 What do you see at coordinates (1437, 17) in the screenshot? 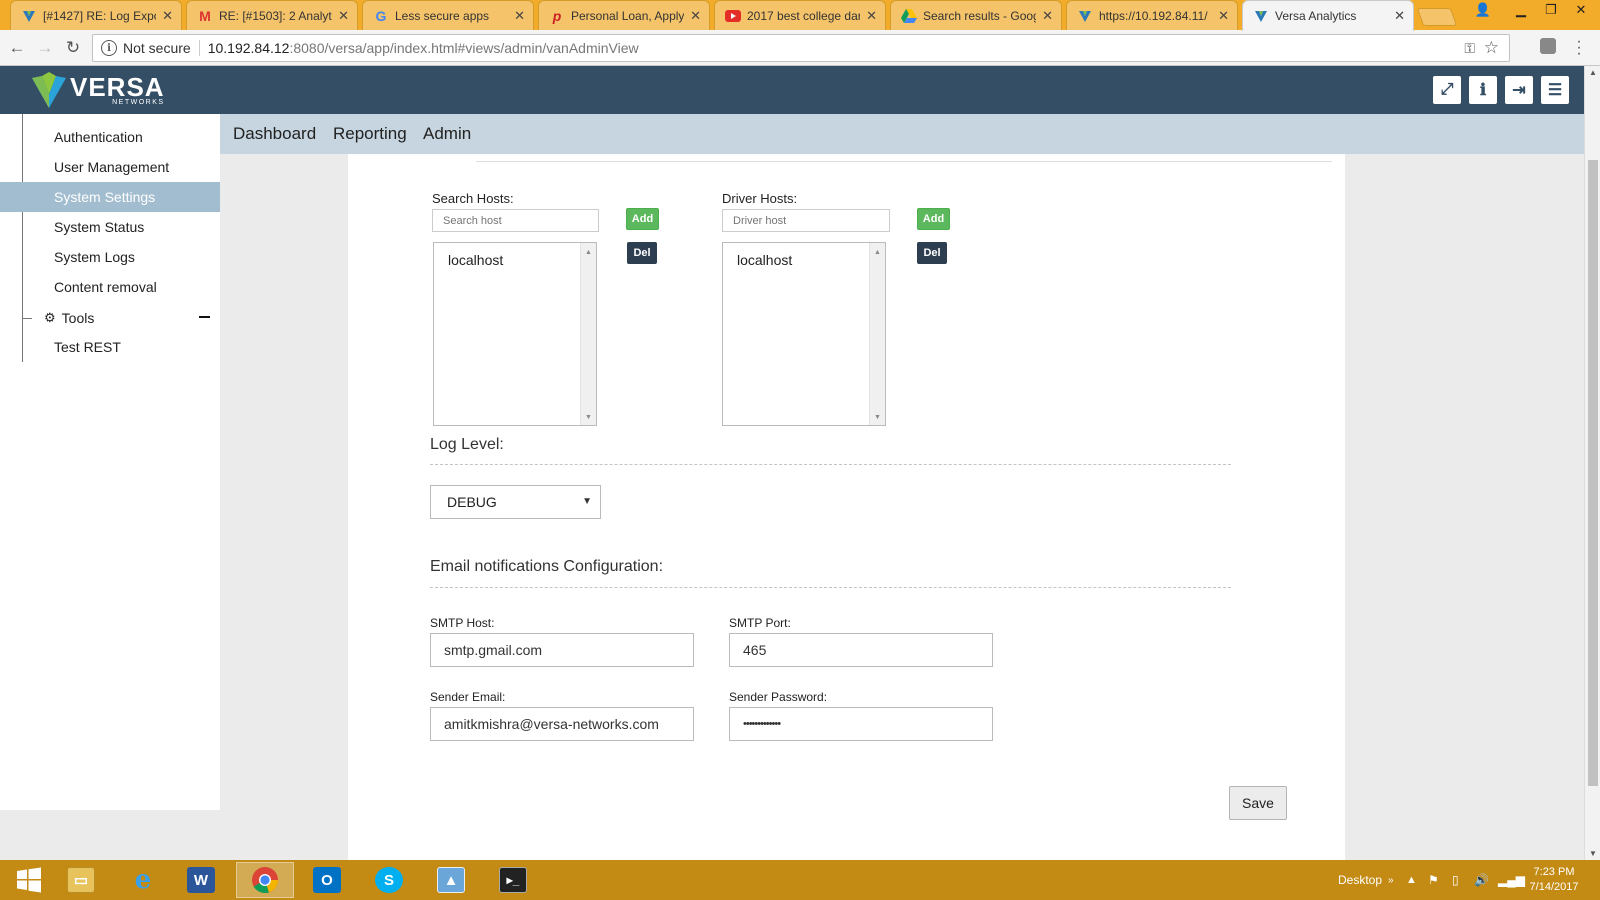
I see `new-tab-button` at bounding box center [1437, 17].